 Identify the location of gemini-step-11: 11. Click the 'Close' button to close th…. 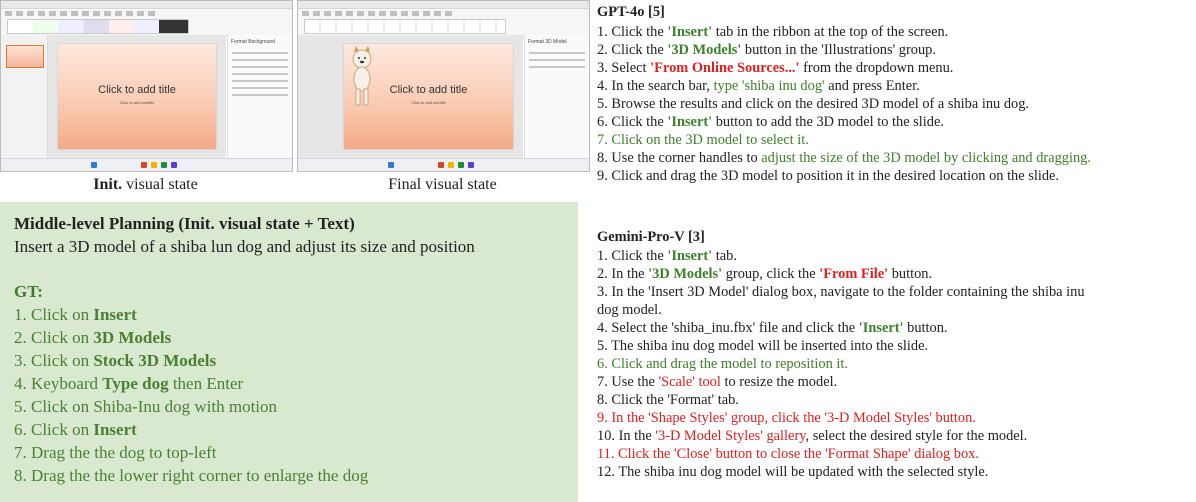
(788, 454).